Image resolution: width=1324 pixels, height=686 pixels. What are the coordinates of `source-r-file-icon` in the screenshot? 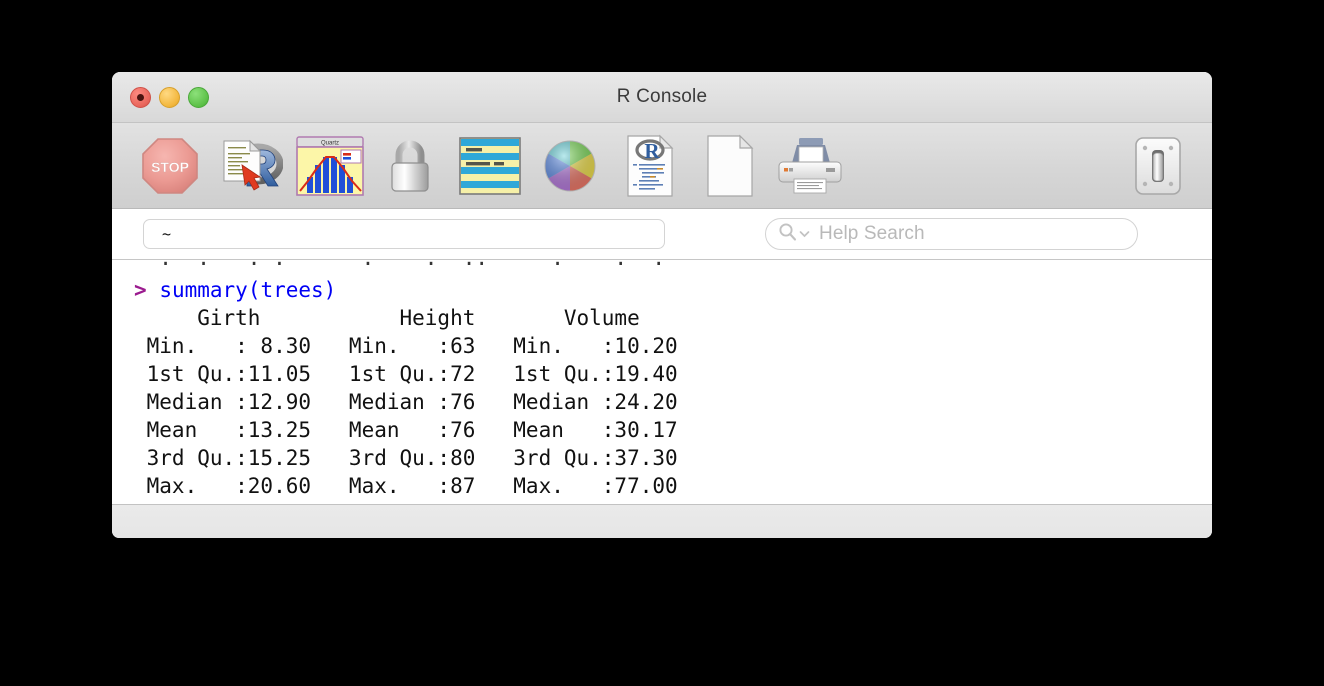 It's located at (253, 165).